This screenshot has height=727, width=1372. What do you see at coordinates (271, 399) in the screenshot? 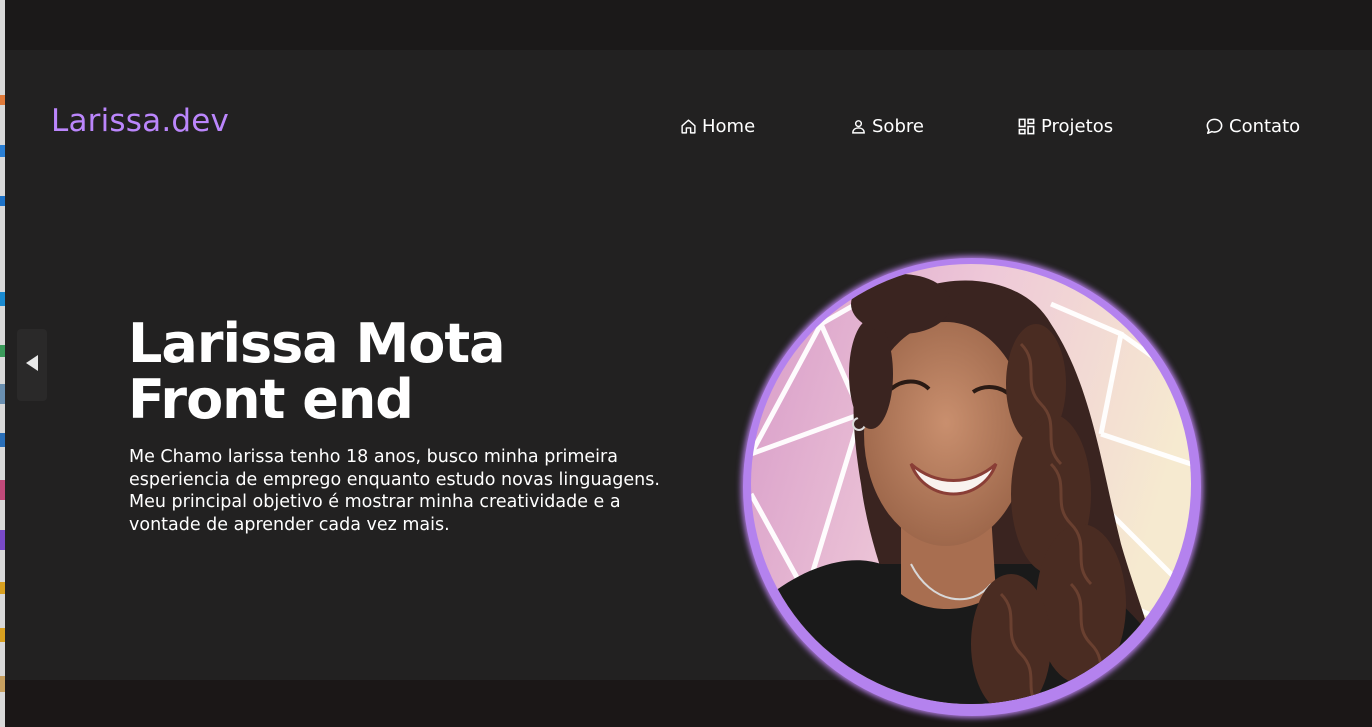
I see `hero-title-role: Front end` at bounding box center [271, 399].